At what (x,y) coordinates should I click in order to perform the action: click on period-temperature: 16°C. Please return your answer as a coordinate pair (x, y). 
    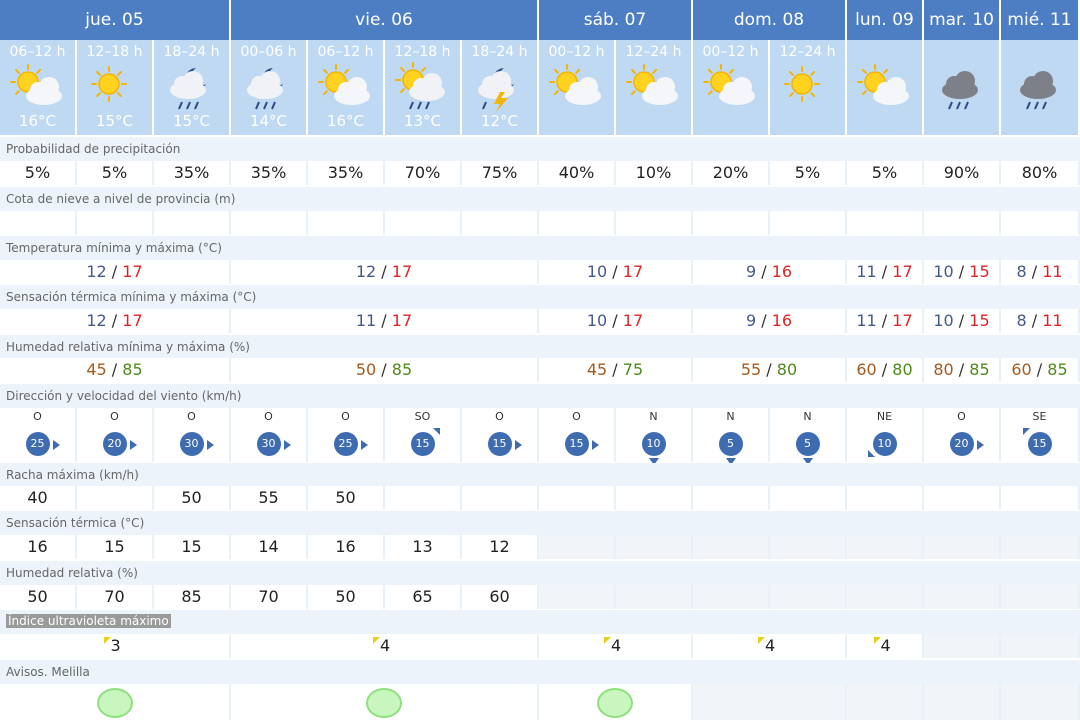
    Looking at the image, I should click on (345, 121).